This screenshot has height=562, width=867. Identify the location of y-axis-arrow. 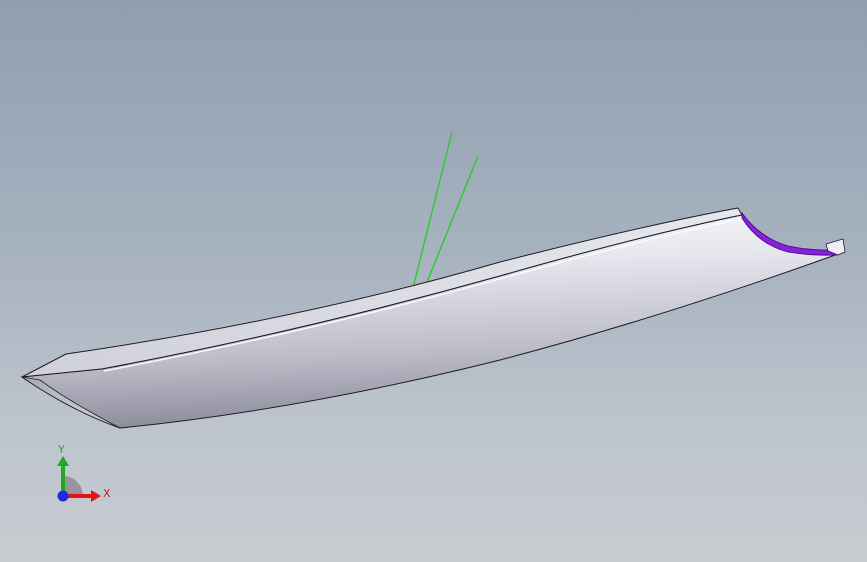
(63, 461).